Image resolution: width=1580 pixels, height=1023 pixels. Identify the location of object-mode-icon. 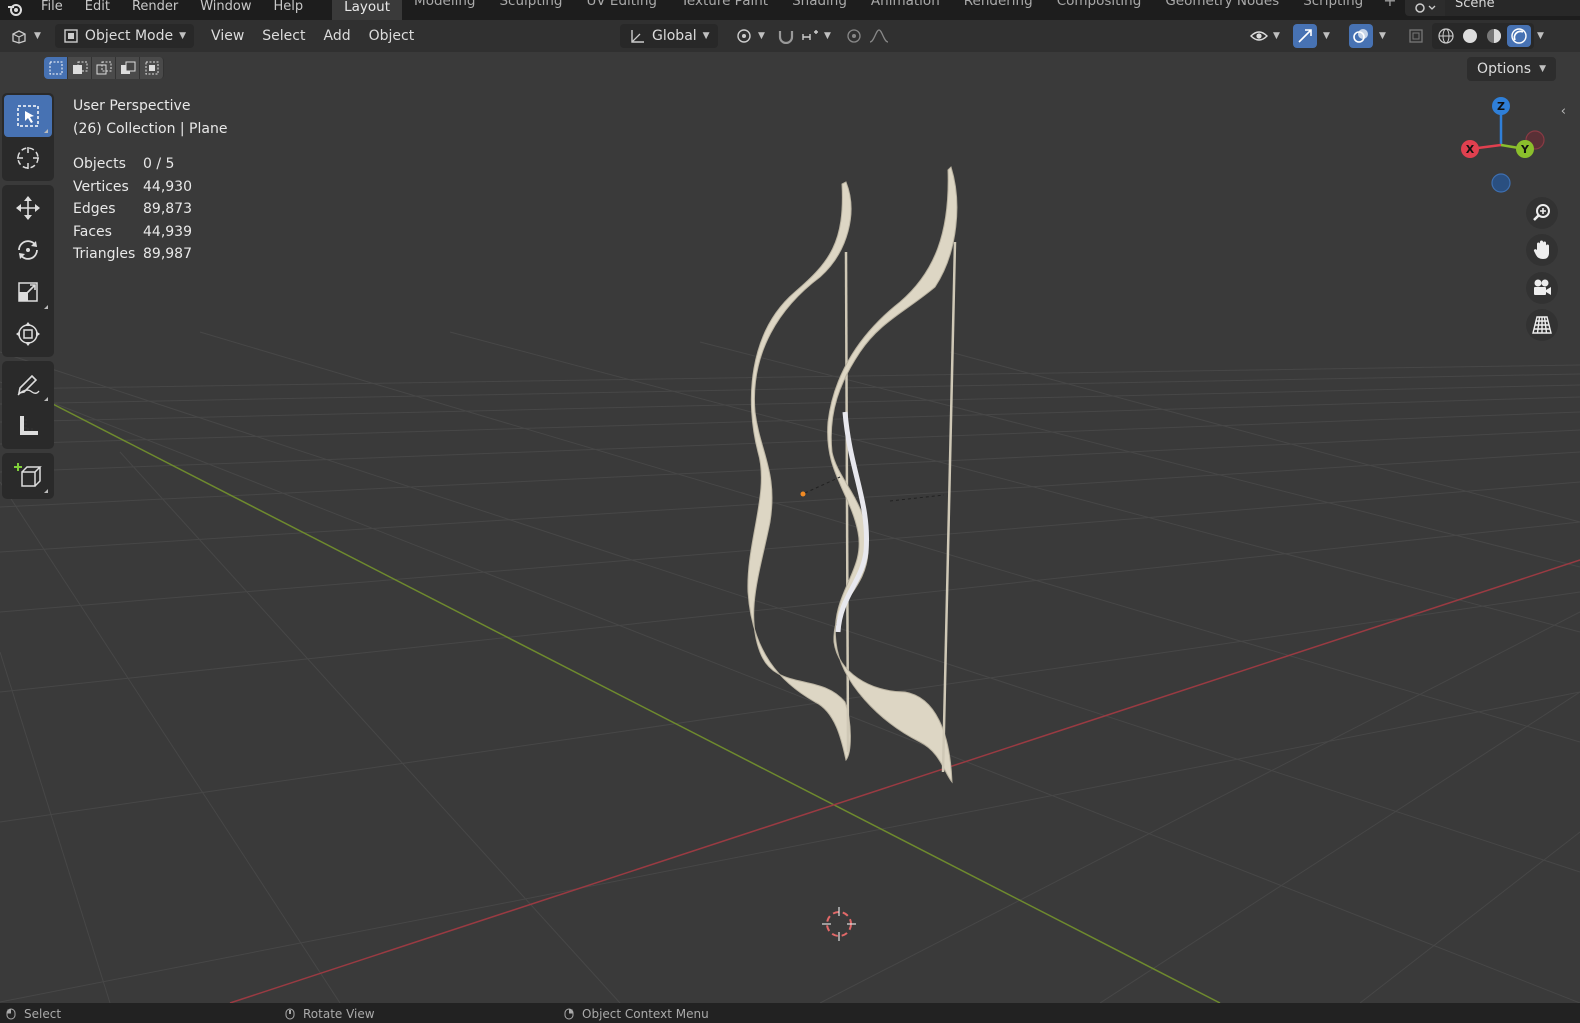
(71, 36).